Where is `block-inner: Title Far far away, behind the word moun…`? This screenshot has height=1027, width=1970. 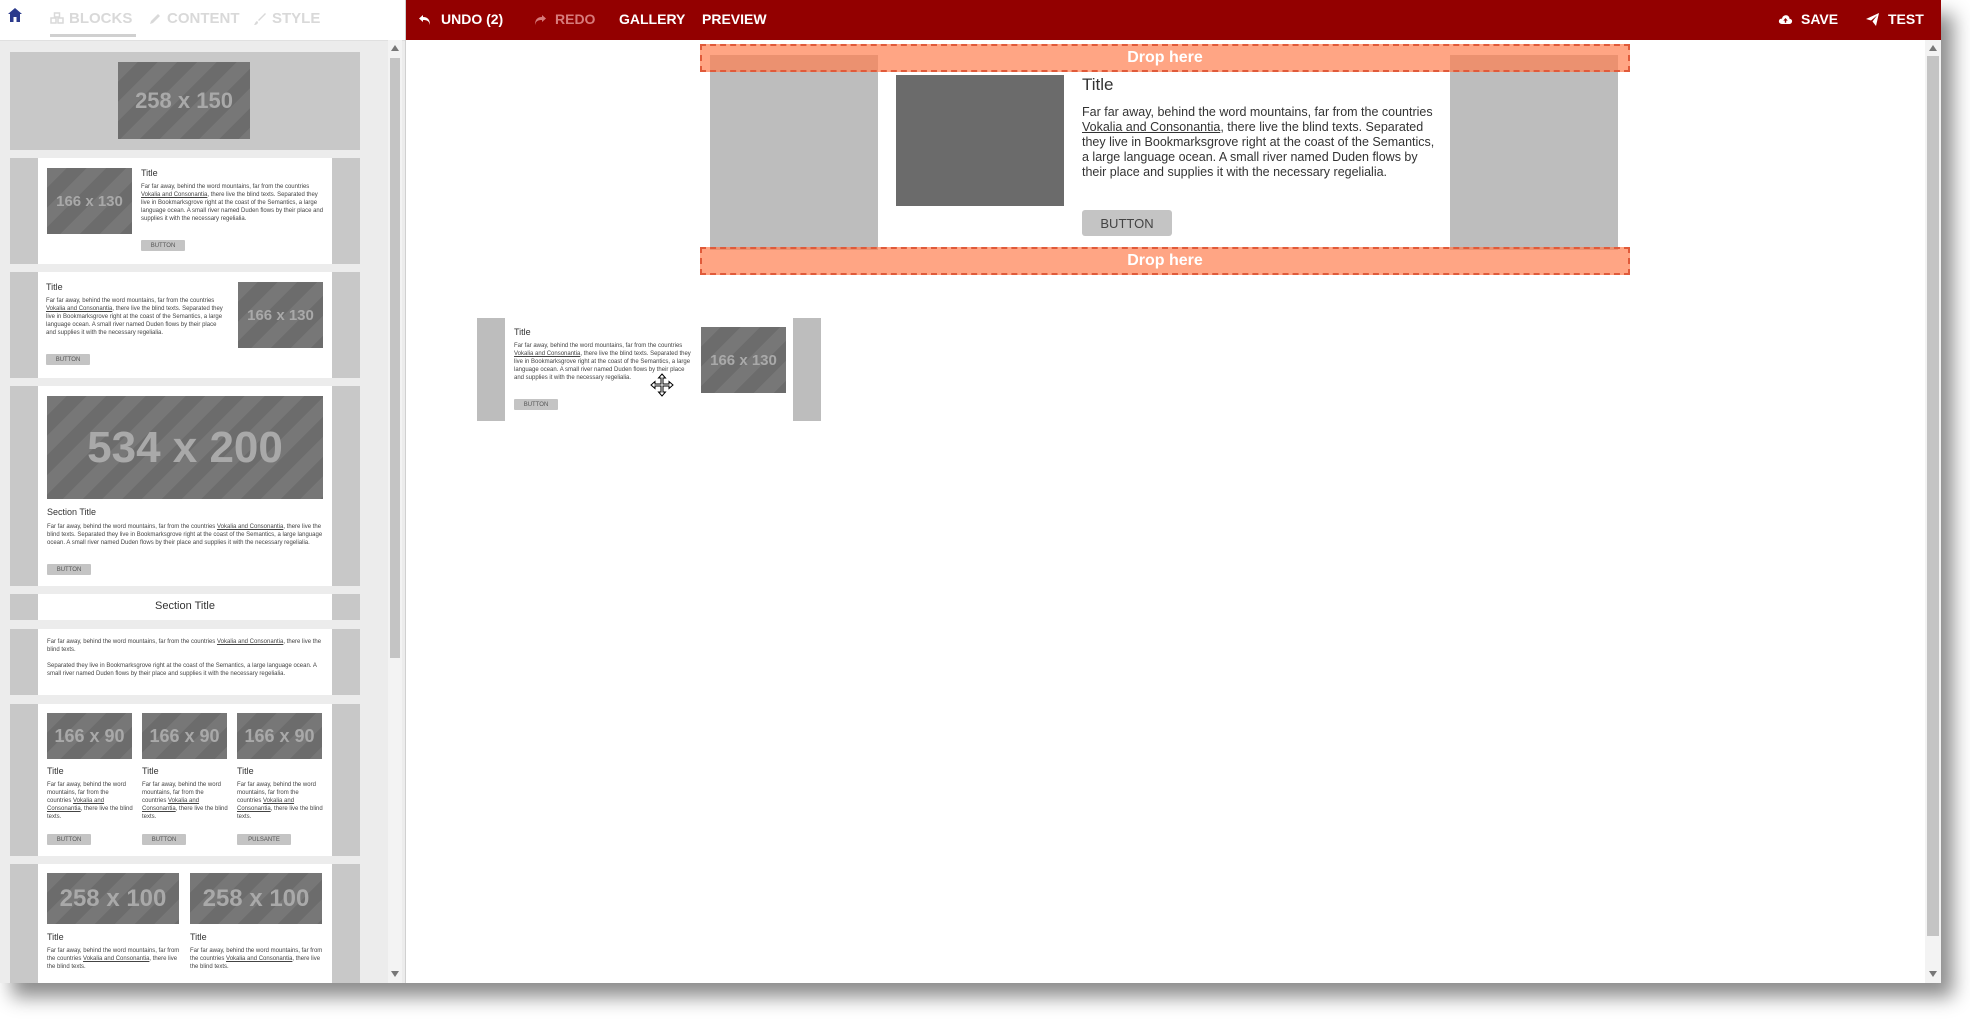 block-inner: Title Far far away, behind the word moun… is located at coordinates (185, 325).